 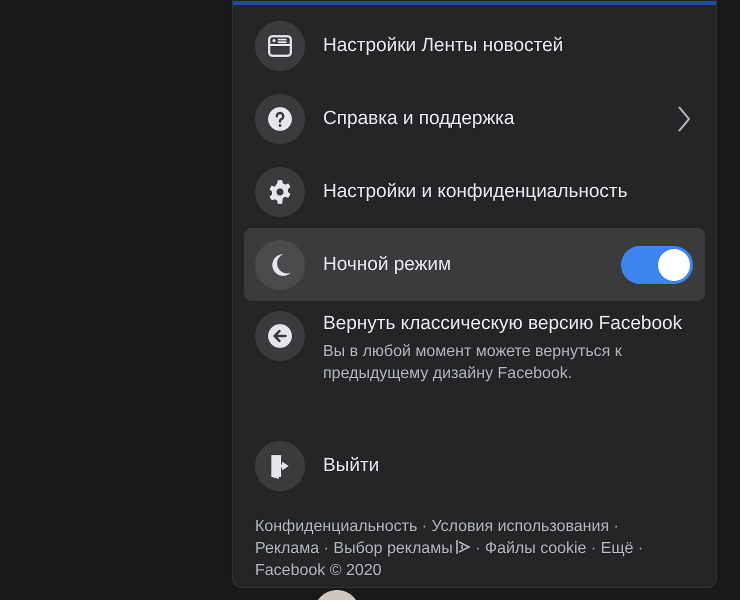 I want to click on menu-item-label: Вернуть классическую версию Facebook, so click(x=503, y=324).